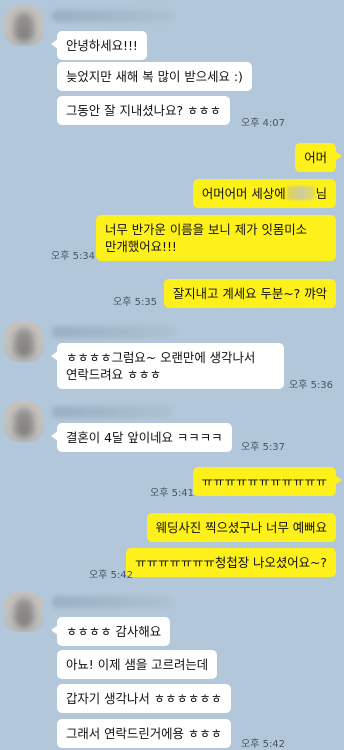 The height and width of the screenshot is (750, 344). Describe the element at coordinates (231, 562) in the screenshot. I see `outgoing-message: ㅠㅠㅠㅠㅠㅠㅠ청첩장 나오셨어요~?` at that location.